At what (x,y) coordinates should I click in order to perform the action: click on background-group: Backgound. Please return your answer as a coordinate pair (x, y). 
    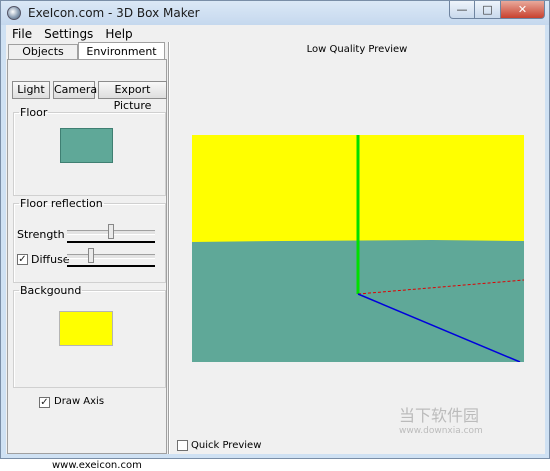
    Looking at the image, I should click on (89, 336).